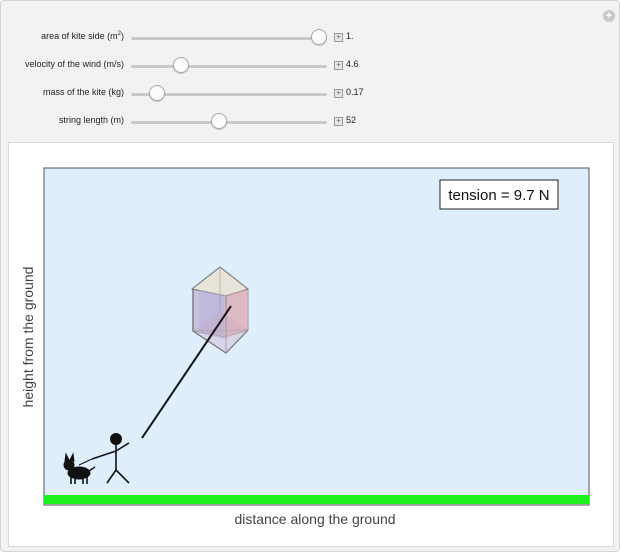 The width and height of the screenshot is (620, 552). Describe the element at coordinates (28, 337) in the screenshot. I see `y-axis-label: height from the ground` at that location.